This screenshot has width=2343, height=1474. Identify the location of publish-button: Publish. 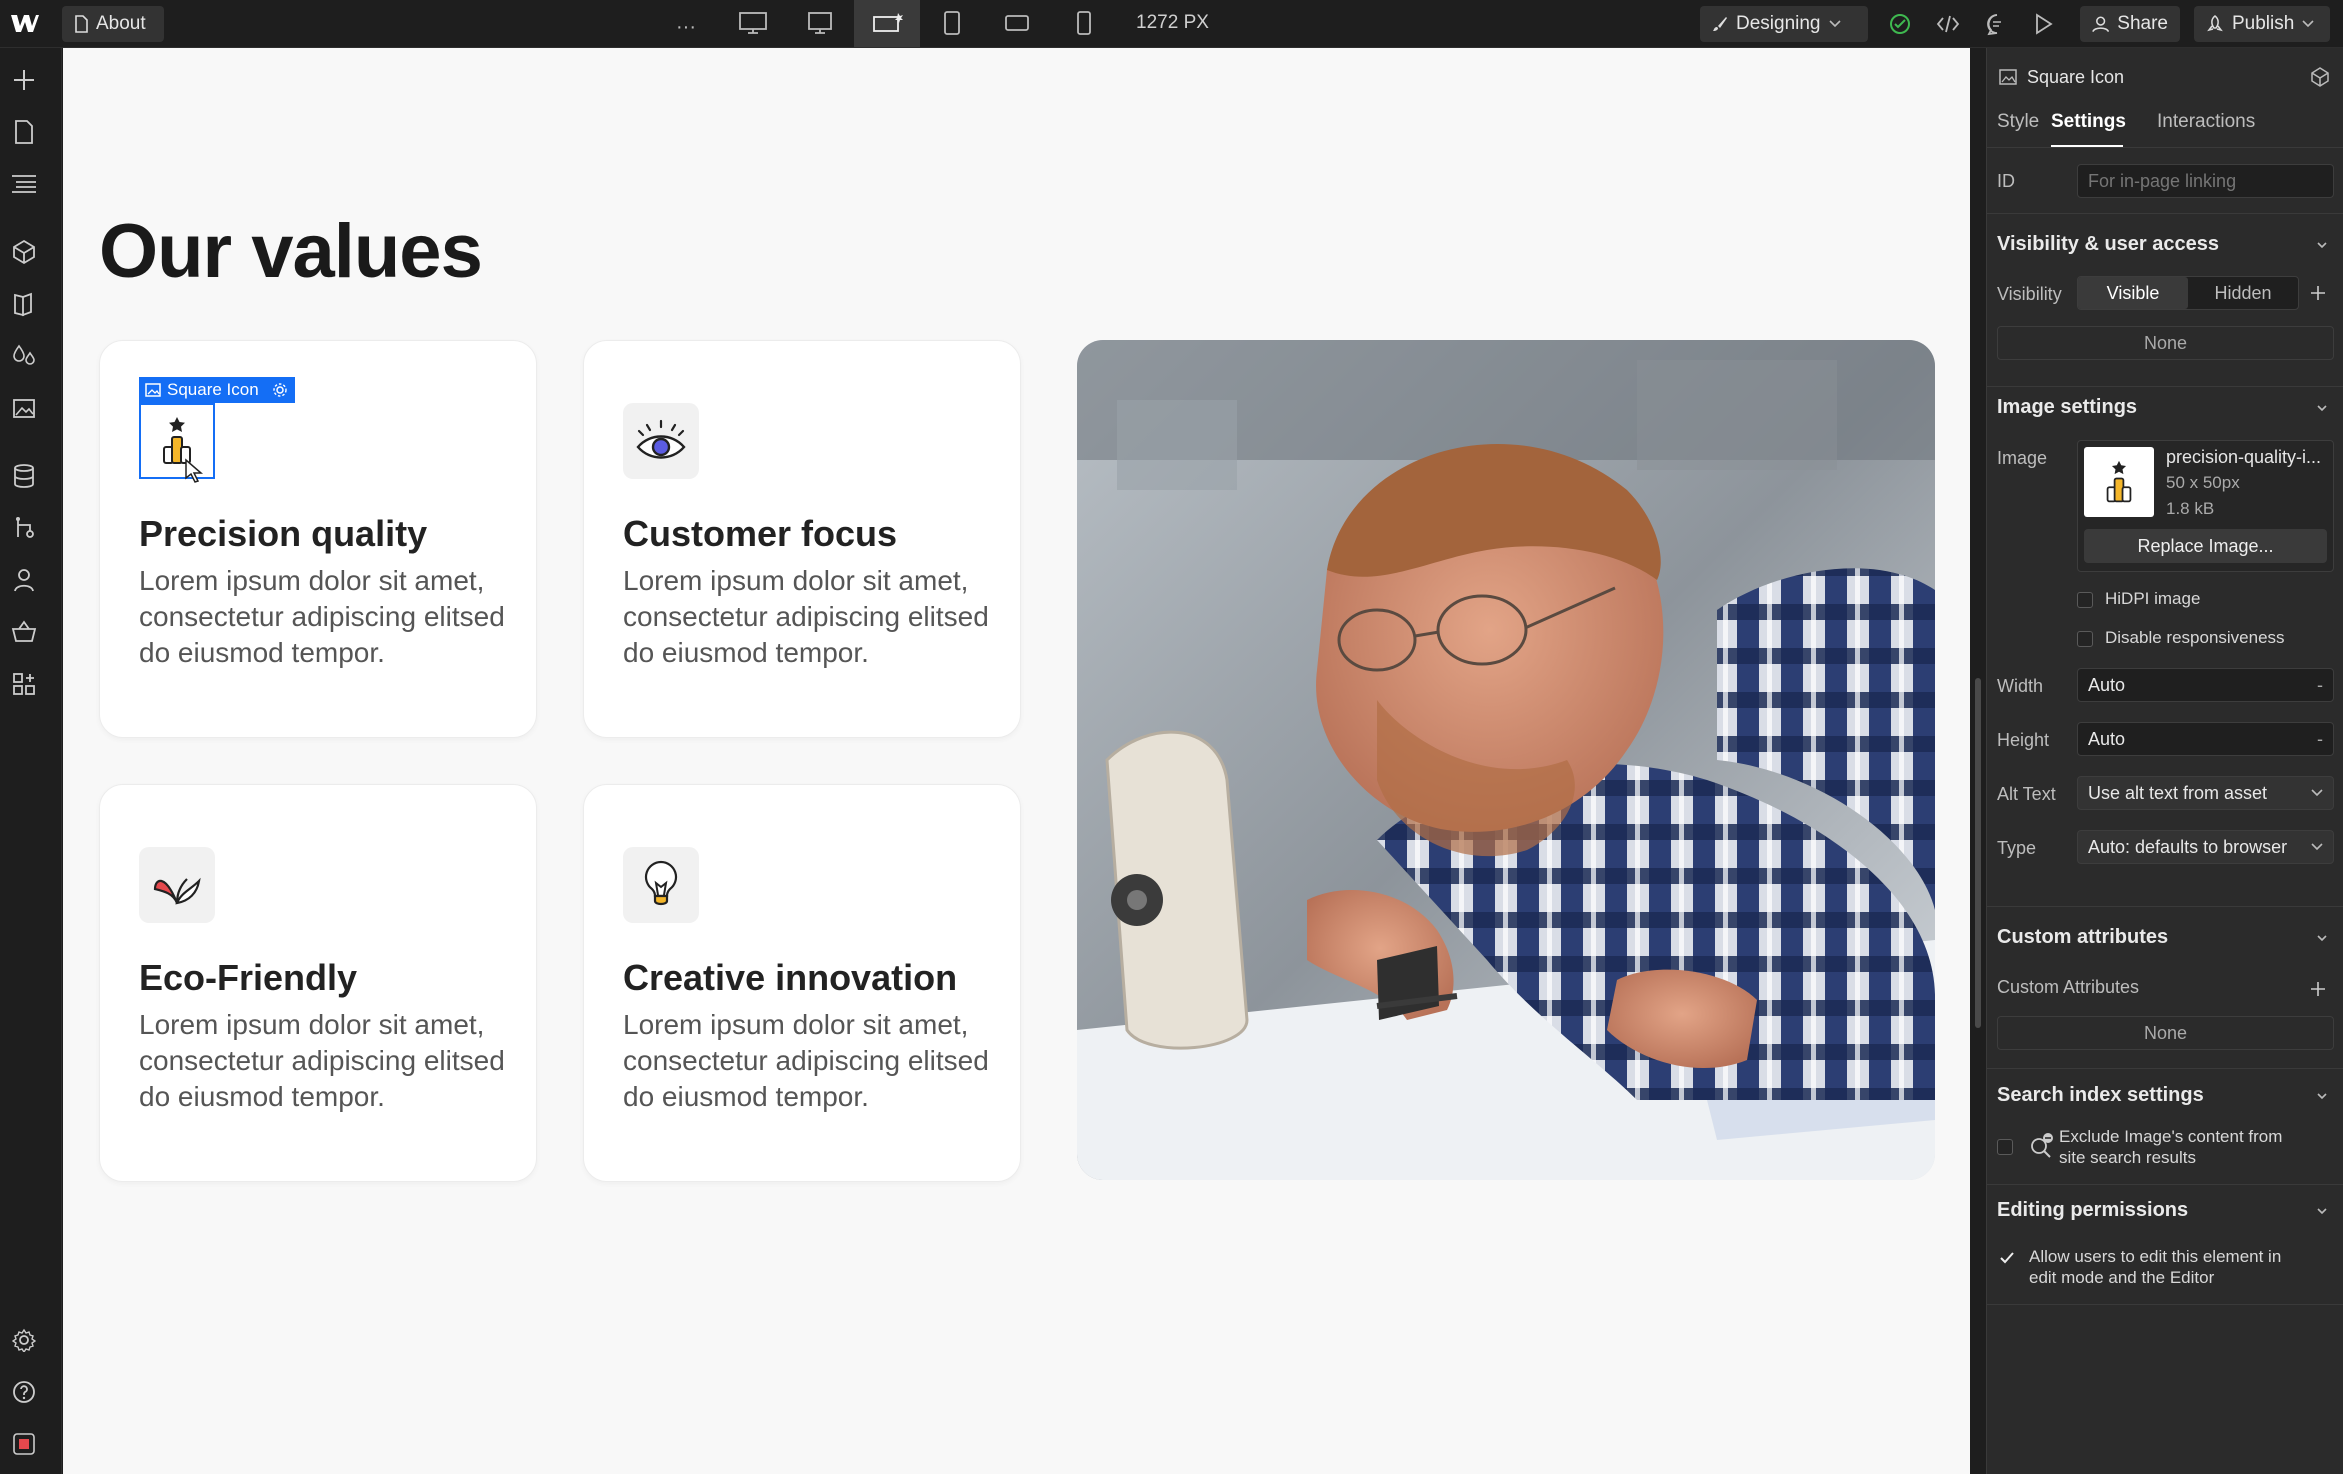
(2262, 24).